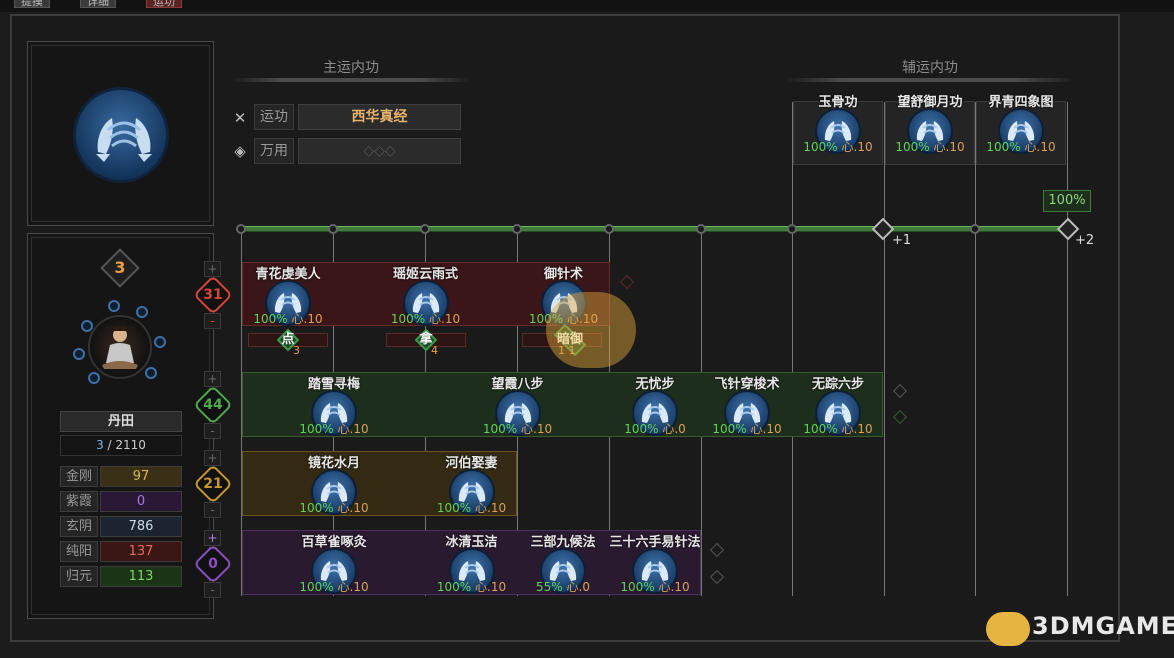  I want to click on milestone-2-label: +2, so click(1085, 240).